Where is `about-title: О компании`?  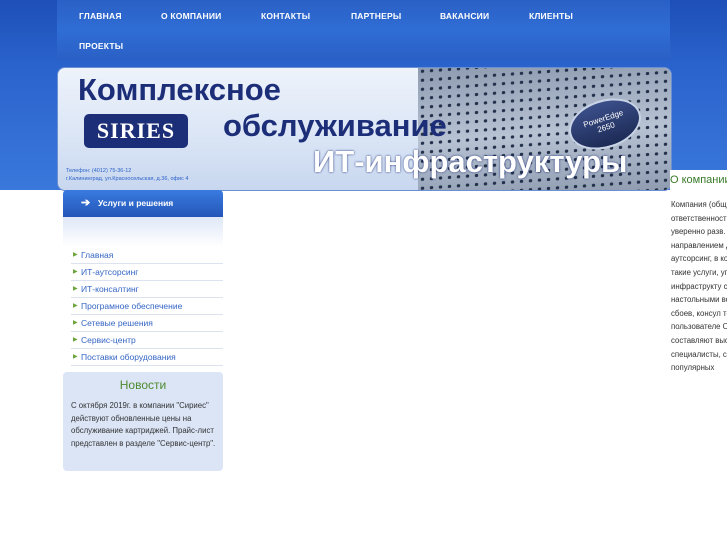 about-title: О компании is located at coordinates (698, 180).